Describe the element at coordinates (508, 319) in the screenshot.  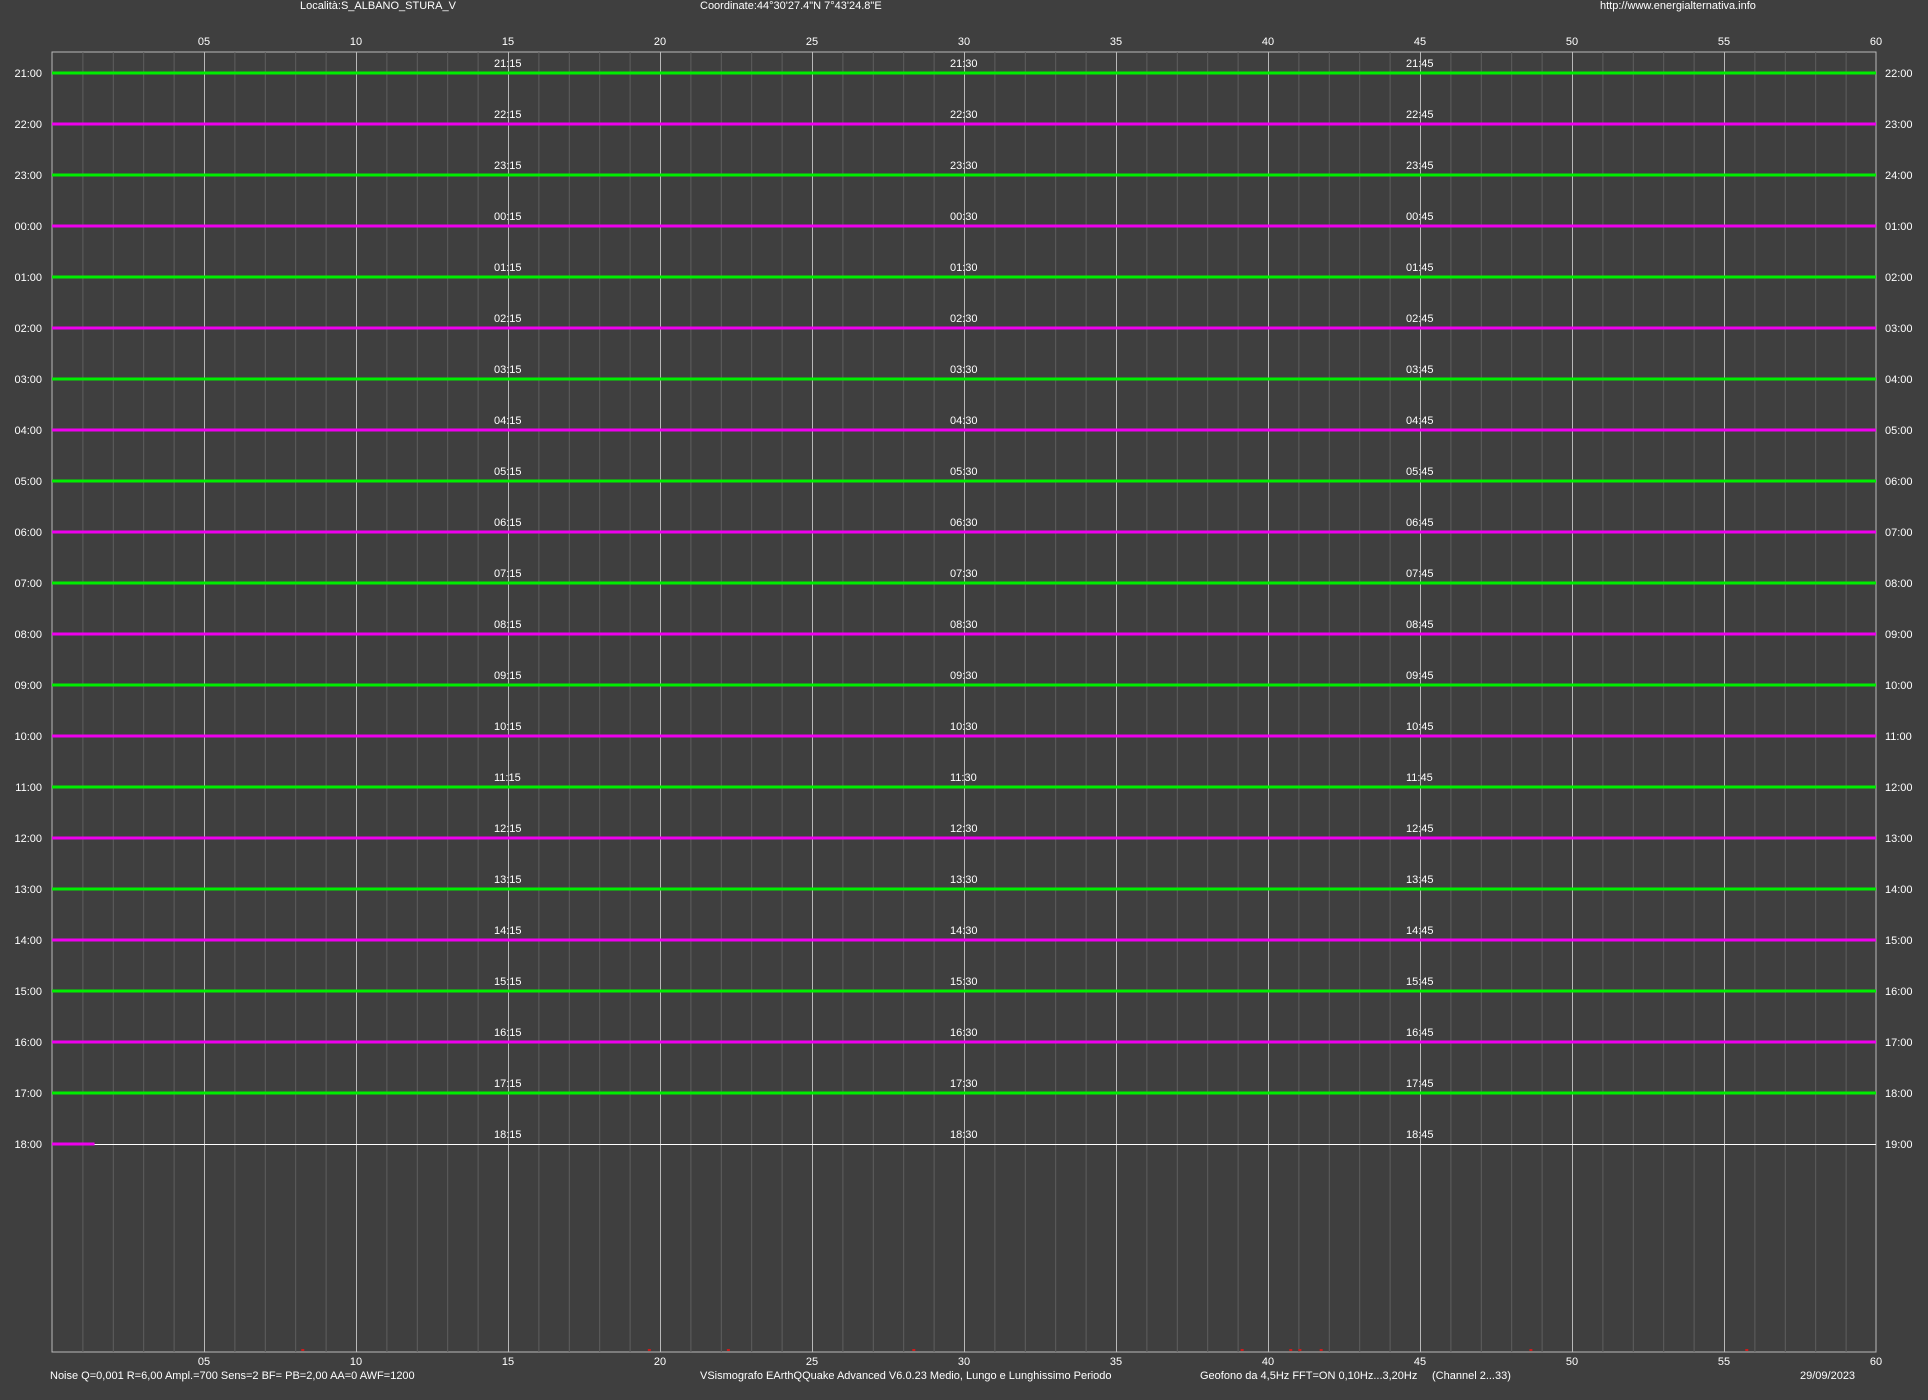
I see `quarter-hour-label: 02:15` at that location.